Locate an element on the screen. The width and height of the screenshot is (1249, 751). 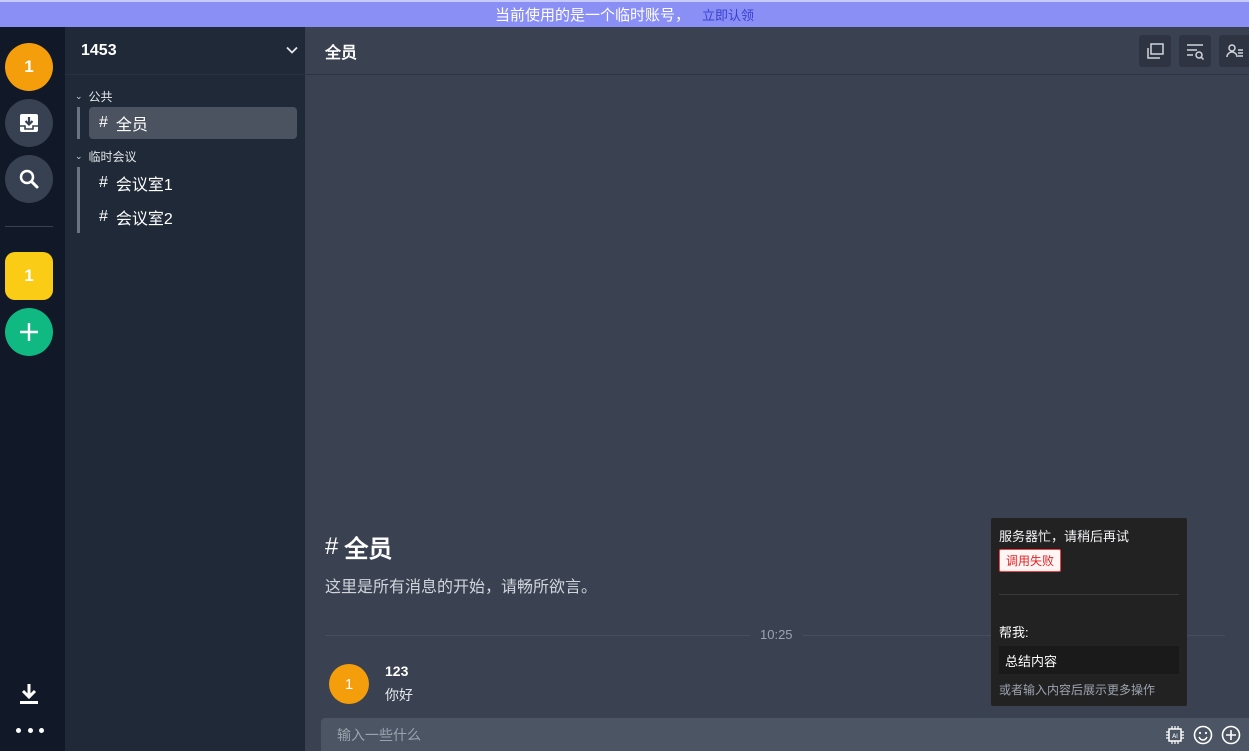
summarize-option: 总结内容 is located at coordinates (1089, 660).